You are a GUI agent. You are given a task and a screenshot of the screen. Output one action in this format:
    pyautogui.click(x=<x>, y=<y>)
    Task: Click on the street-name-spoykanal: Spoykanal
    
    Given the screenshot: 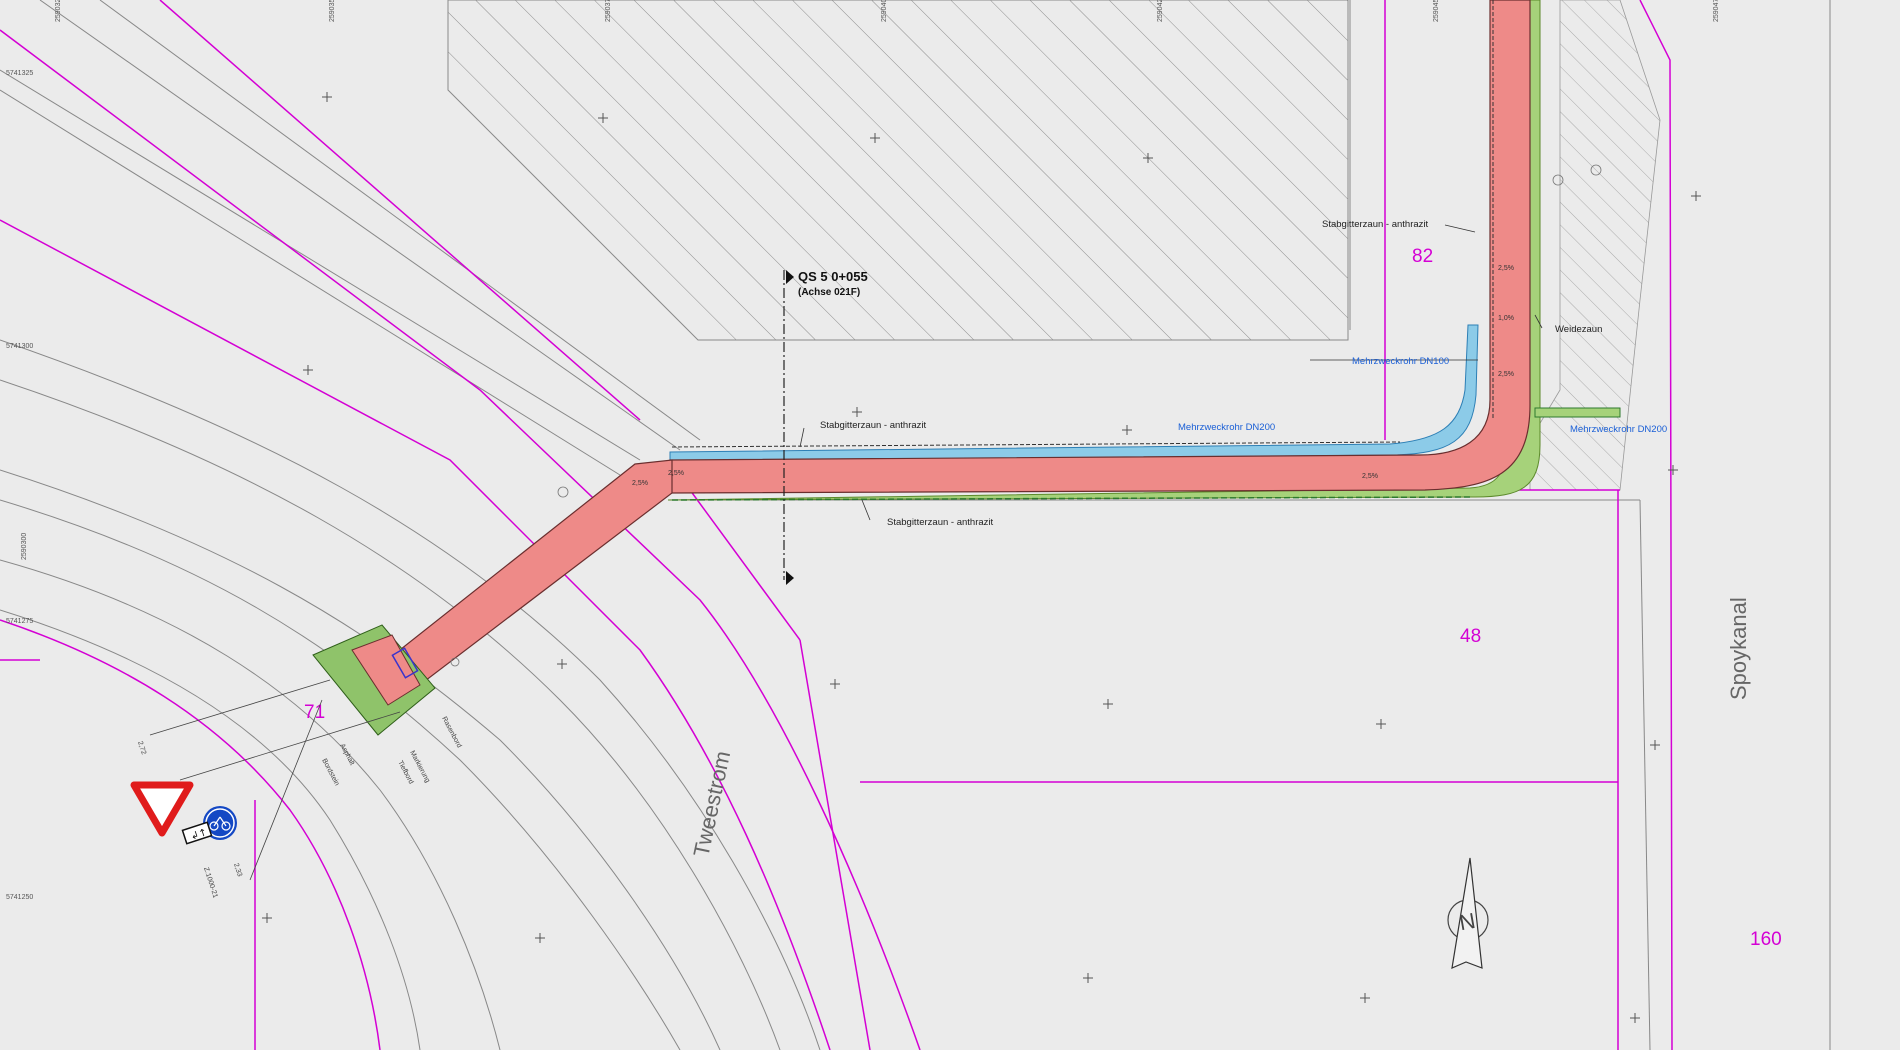 What is the action you would take?
    pyautogui.click(x=1738, y=648)
    